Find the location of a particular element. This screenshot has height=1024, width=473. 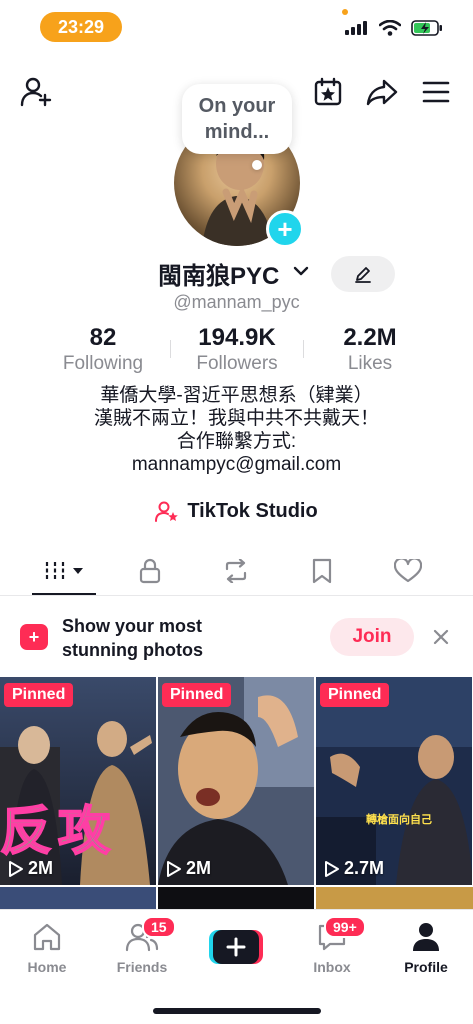

bookmark-icon is located at coordinates (322, 571).